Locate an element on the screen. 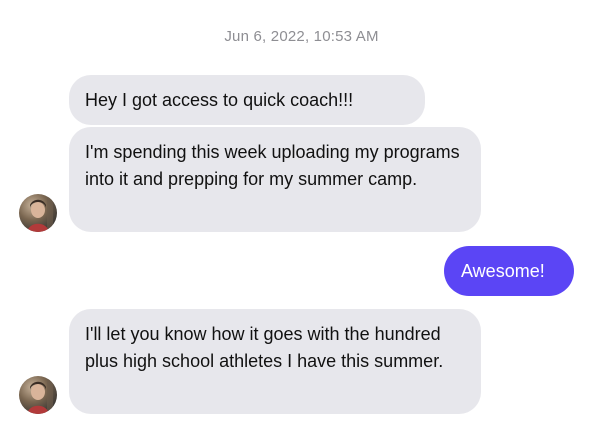 The width and height of the screenshot is (603, 422). incoming-message-bubble: Hey I got access to quick coach!!! is located at coordinates (247, 100).